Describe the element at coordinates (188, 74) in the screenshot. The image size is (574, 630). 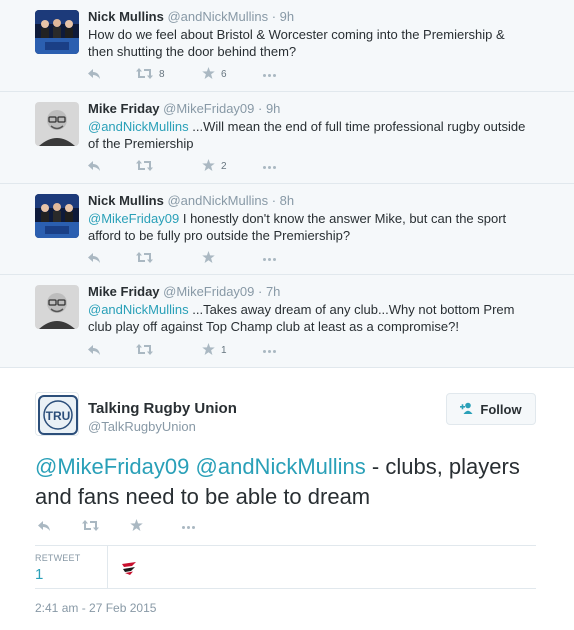
I see `tweet-actions: 86` at that location.